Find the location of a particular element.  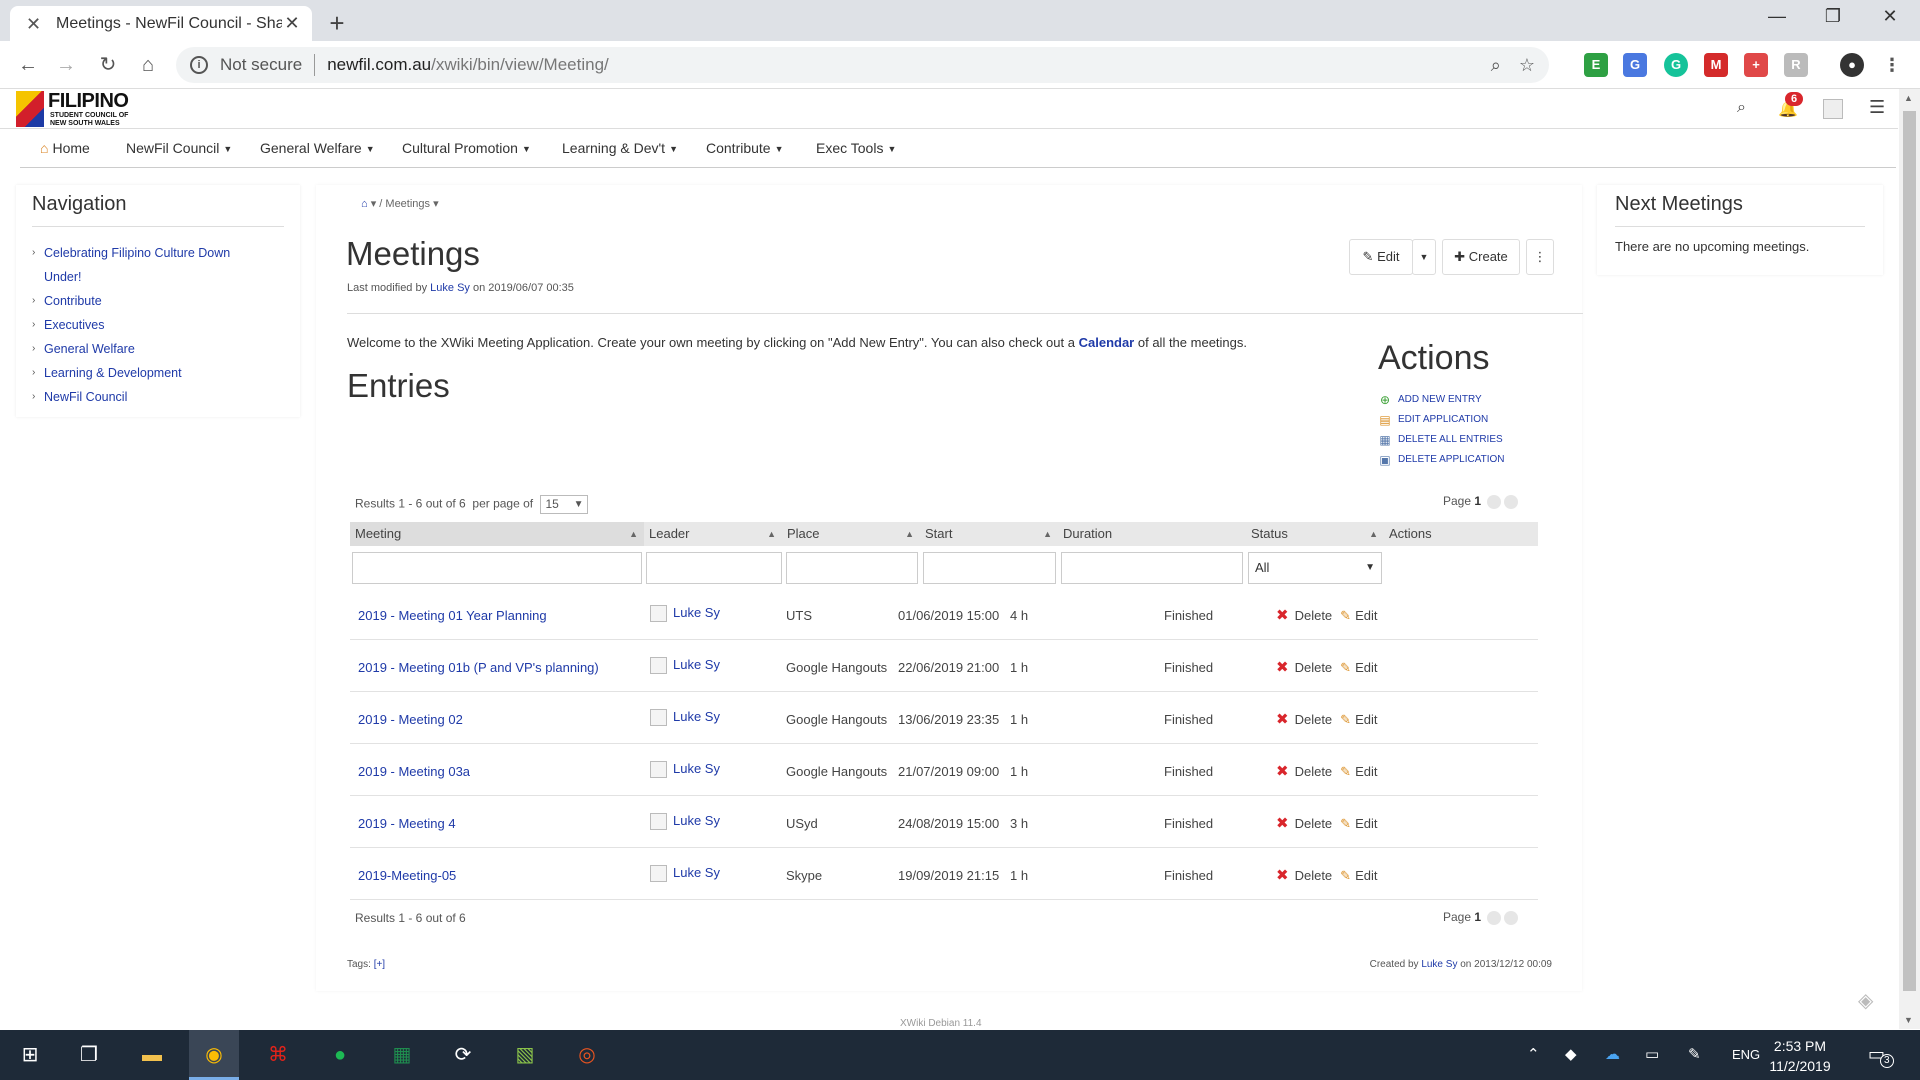

last-modified-user: Luke Sy is located at coordinates (450, 288).